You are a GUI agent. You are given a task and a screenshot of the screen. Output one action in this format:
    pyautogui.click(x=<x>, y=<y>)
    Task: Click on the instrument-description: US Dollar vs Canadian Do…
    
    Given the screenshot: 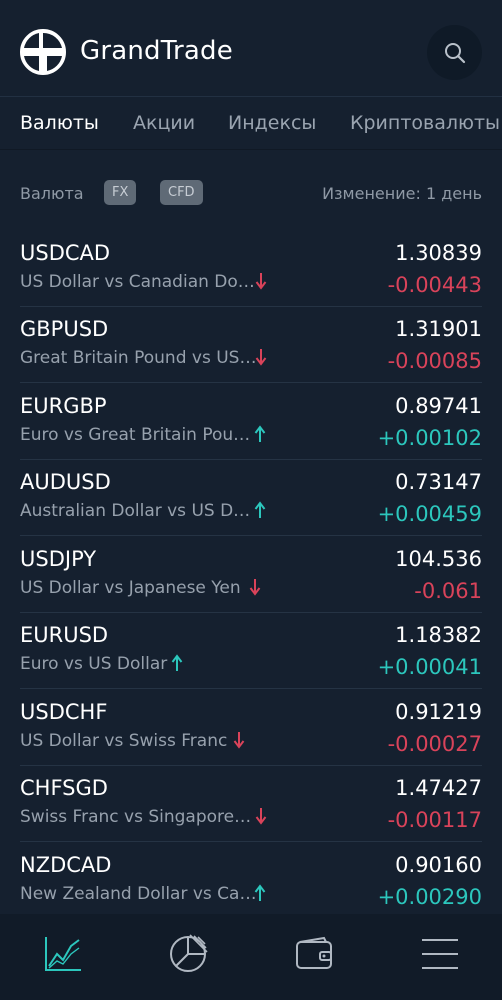 What is the action you would take?
    pyautogui.click(x=137, y=282)
    